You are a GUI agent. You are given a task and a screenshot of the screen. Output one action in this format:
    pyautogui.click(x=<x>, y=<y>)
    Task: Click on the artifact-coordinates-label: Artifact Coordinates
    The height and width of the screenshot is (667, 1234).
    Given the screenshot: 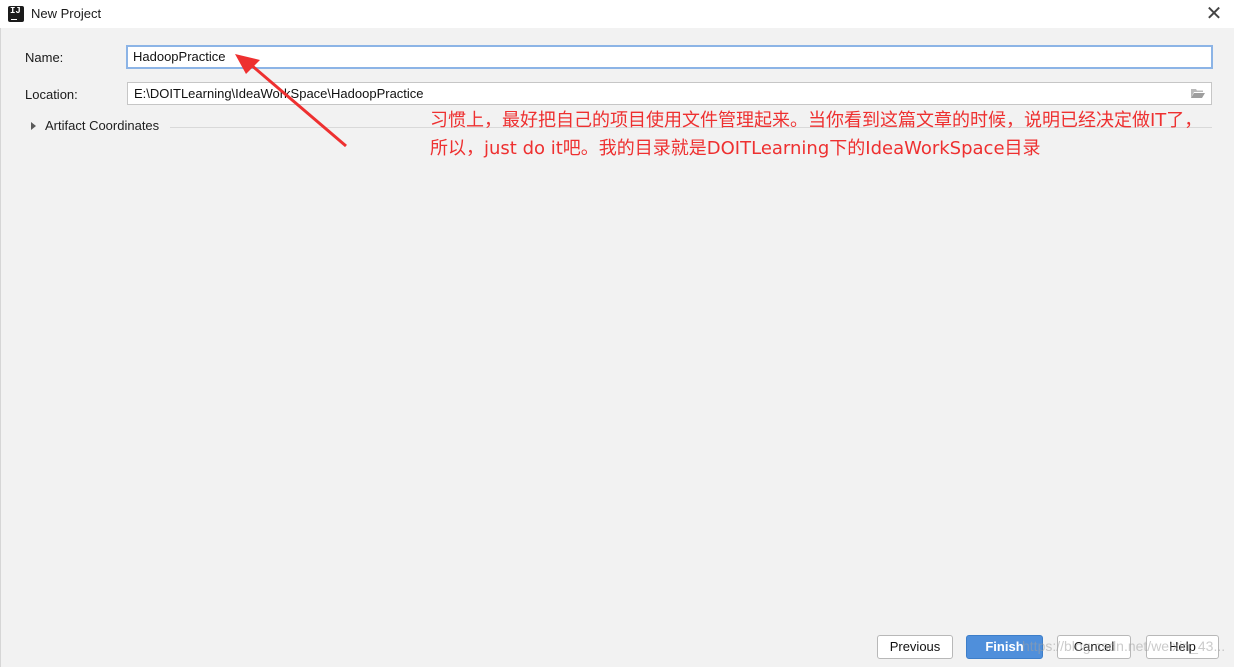 What is the action you would take?
    pyautogui.click(x=102, y=125)
    